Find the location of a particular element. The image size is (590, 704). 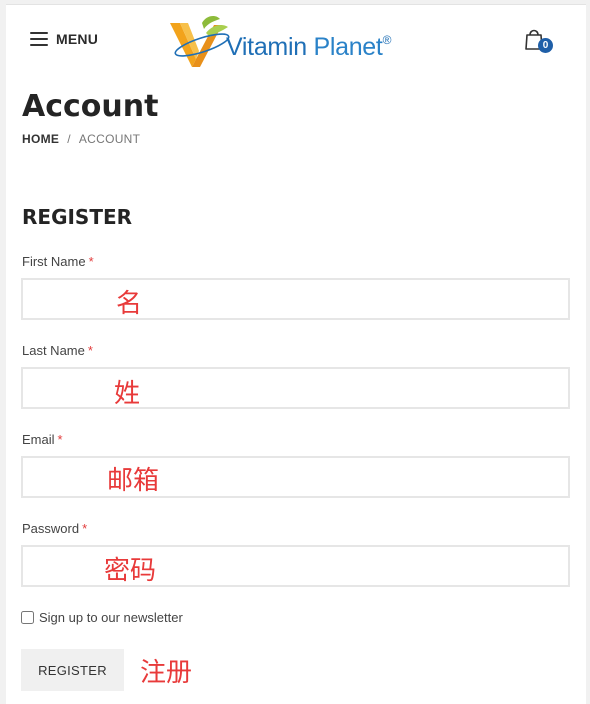

newsletter-label: Sign up to our newsletter is located at coordinates (111, 617).